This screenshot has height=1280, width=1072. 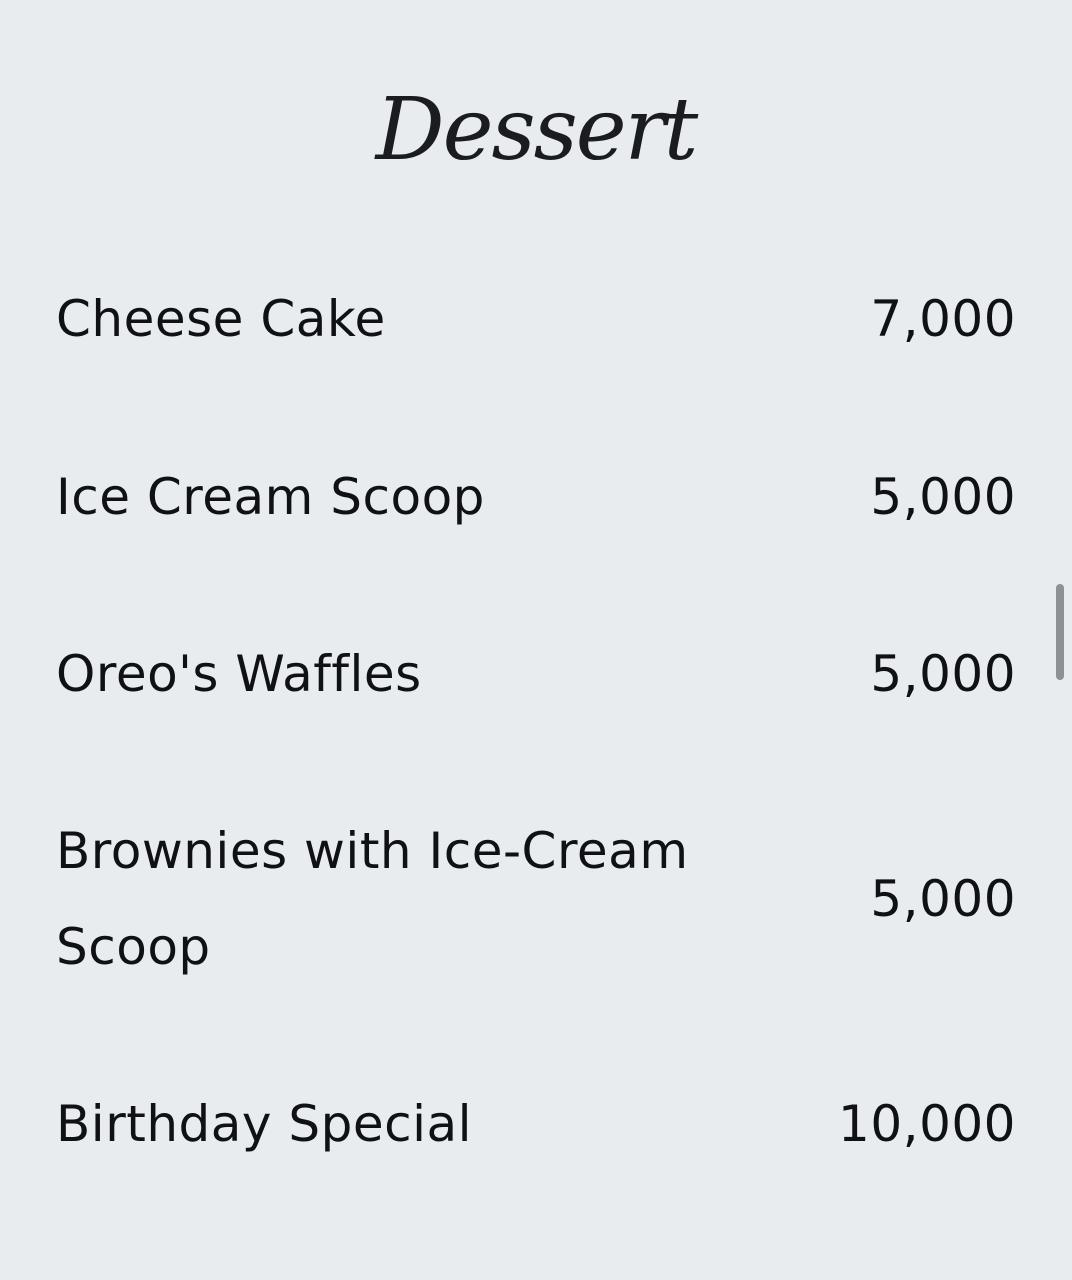 I want to click on menu-item-name: Brownies with Ice-Cream Scoop, so click(x=372, y=899).